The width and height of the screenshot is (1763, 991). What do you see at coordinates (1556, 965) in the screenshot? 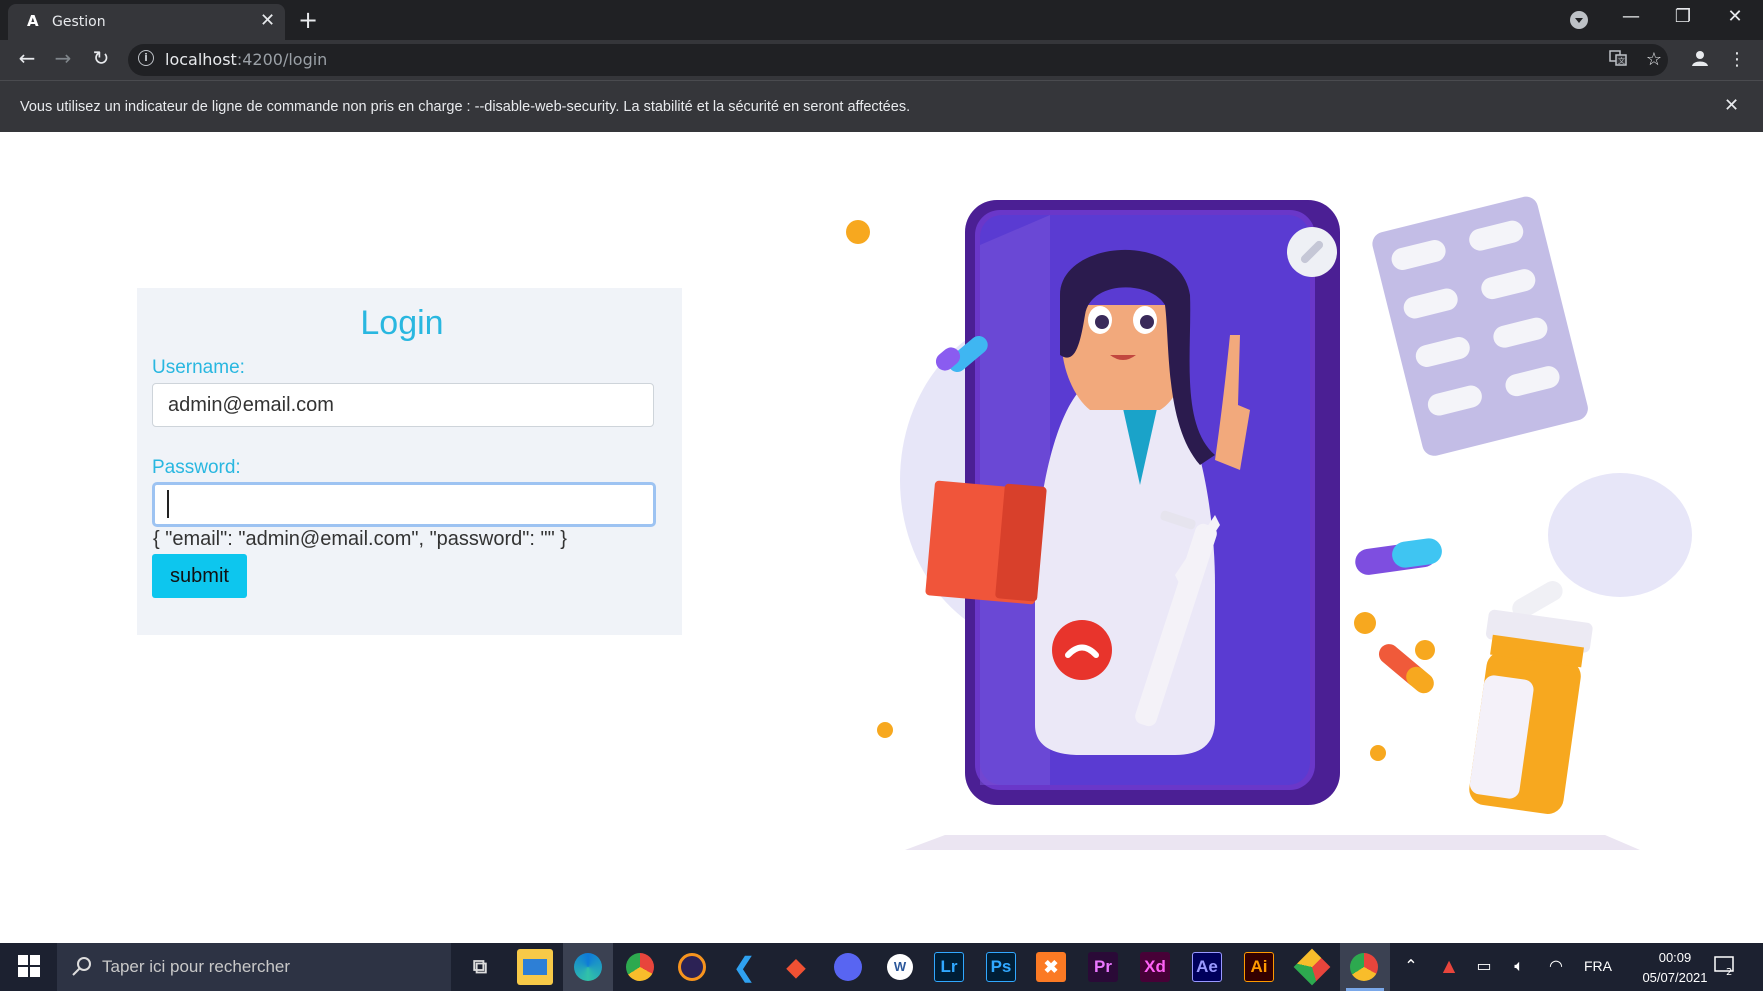
I see `wifi-icon: ◠` at bounding box center [1556, 965].